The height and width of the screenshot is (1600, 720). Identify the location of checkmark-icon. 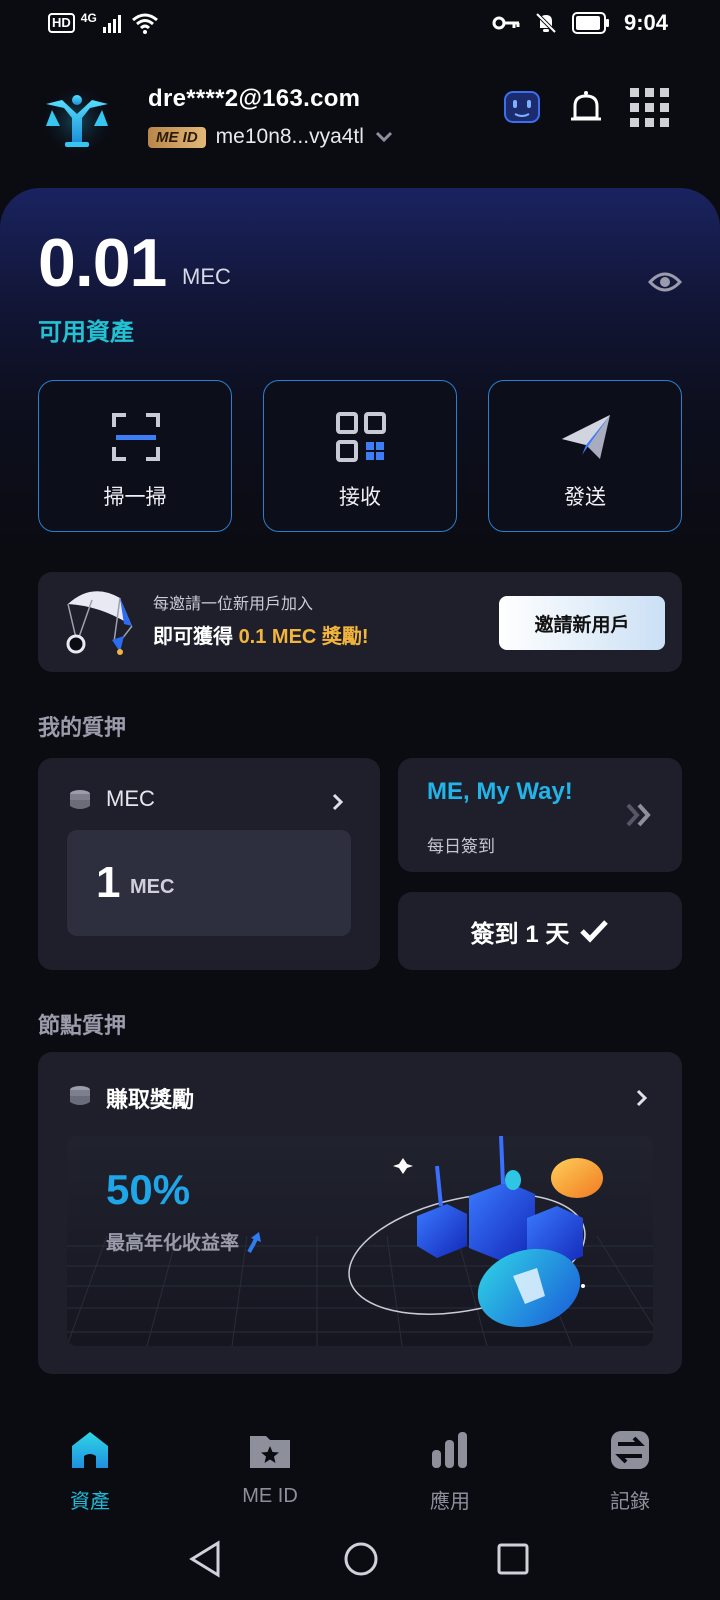
(594, 931).